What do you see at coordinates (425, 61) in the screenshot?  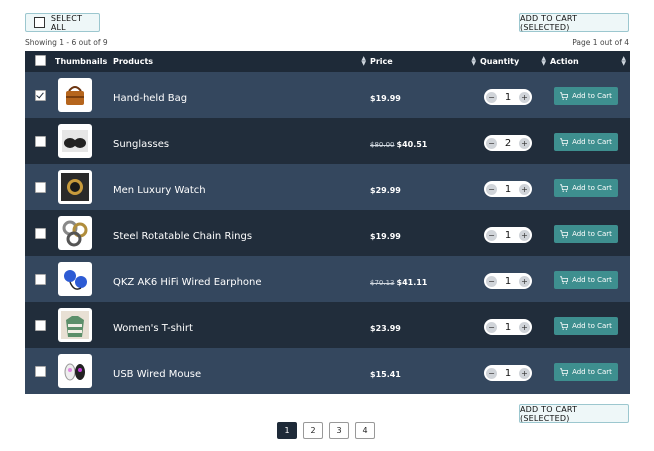 I see `header-price: Price ▲ ▼` at bounding box center [425, 61].